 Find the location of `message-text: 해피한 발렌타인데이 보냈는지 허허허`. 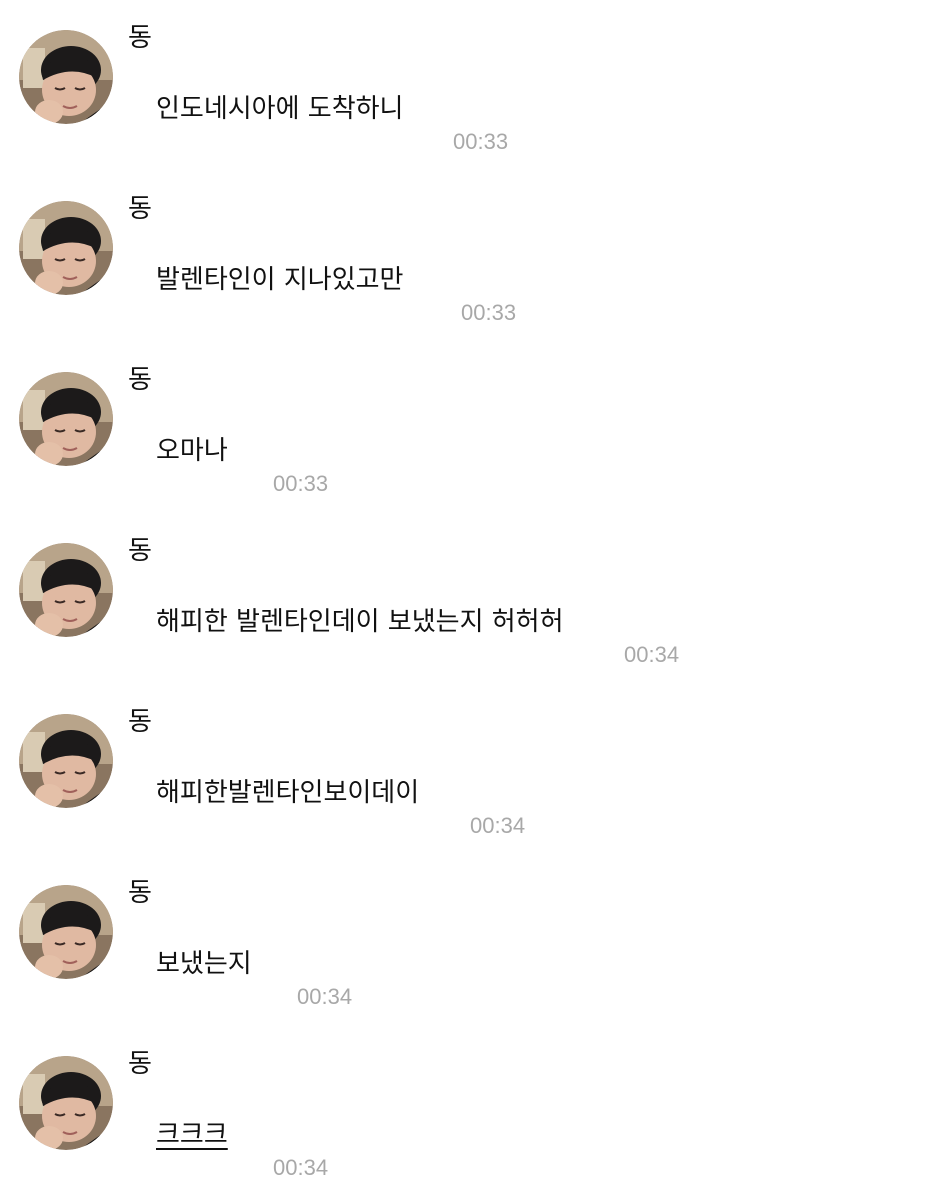

message-text: 해피한 발렌타인데이 보냈는지 허허허 is located at coordinates (360, 622).